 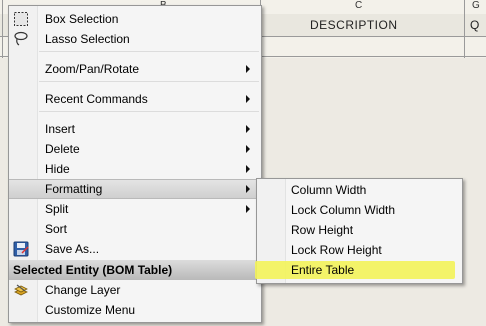 What do you see at coordinates (135, 149) in the screenshot?
I see `menu-item-delete: Delete` at bounding box center [135, 149].